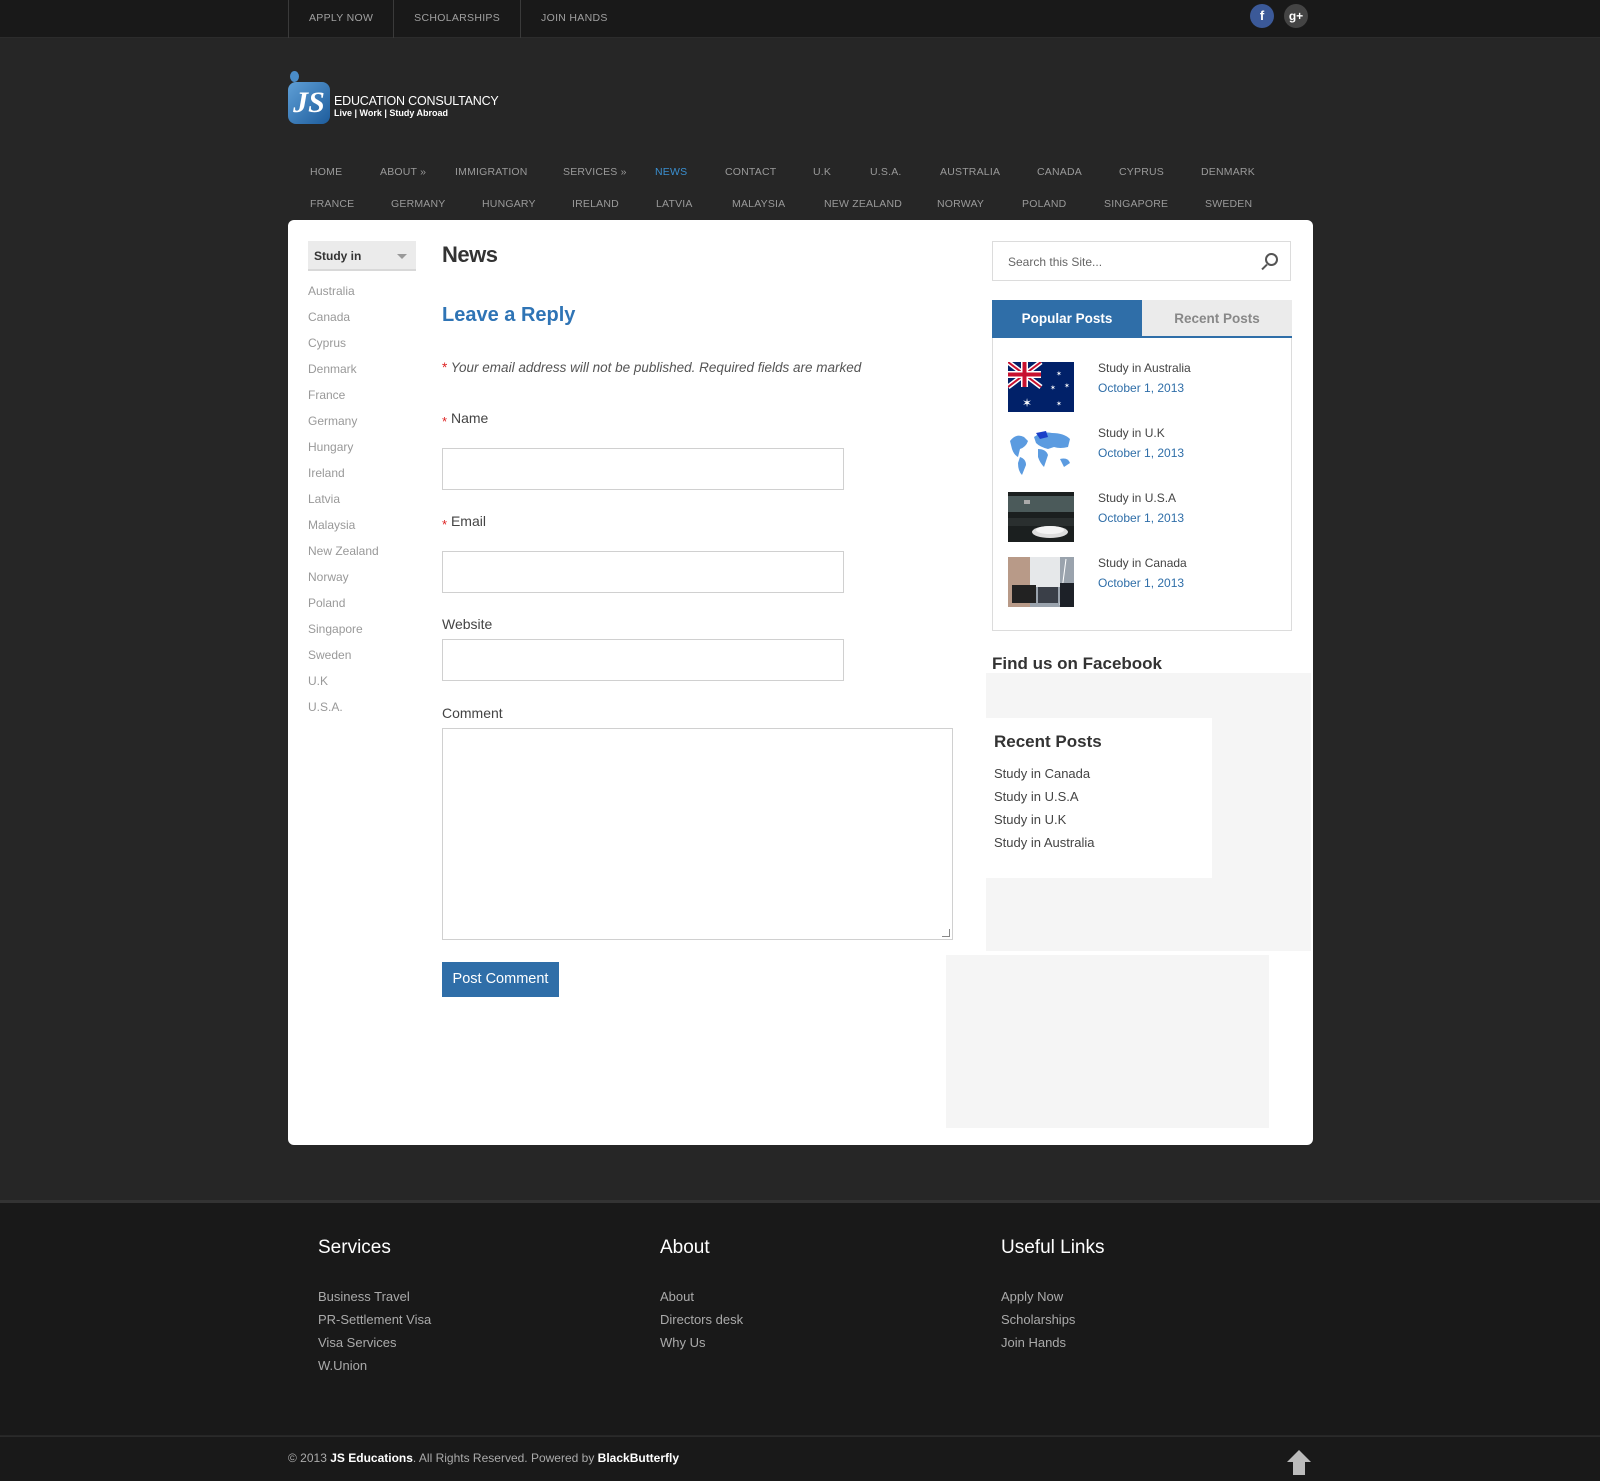 This screenshot has height=1481, width=1600. What do you see at coordinates (468, 1323) in the screenshot?
I see `footer-link: PR-Settlement Visa` at bounding box center [468, 1323].